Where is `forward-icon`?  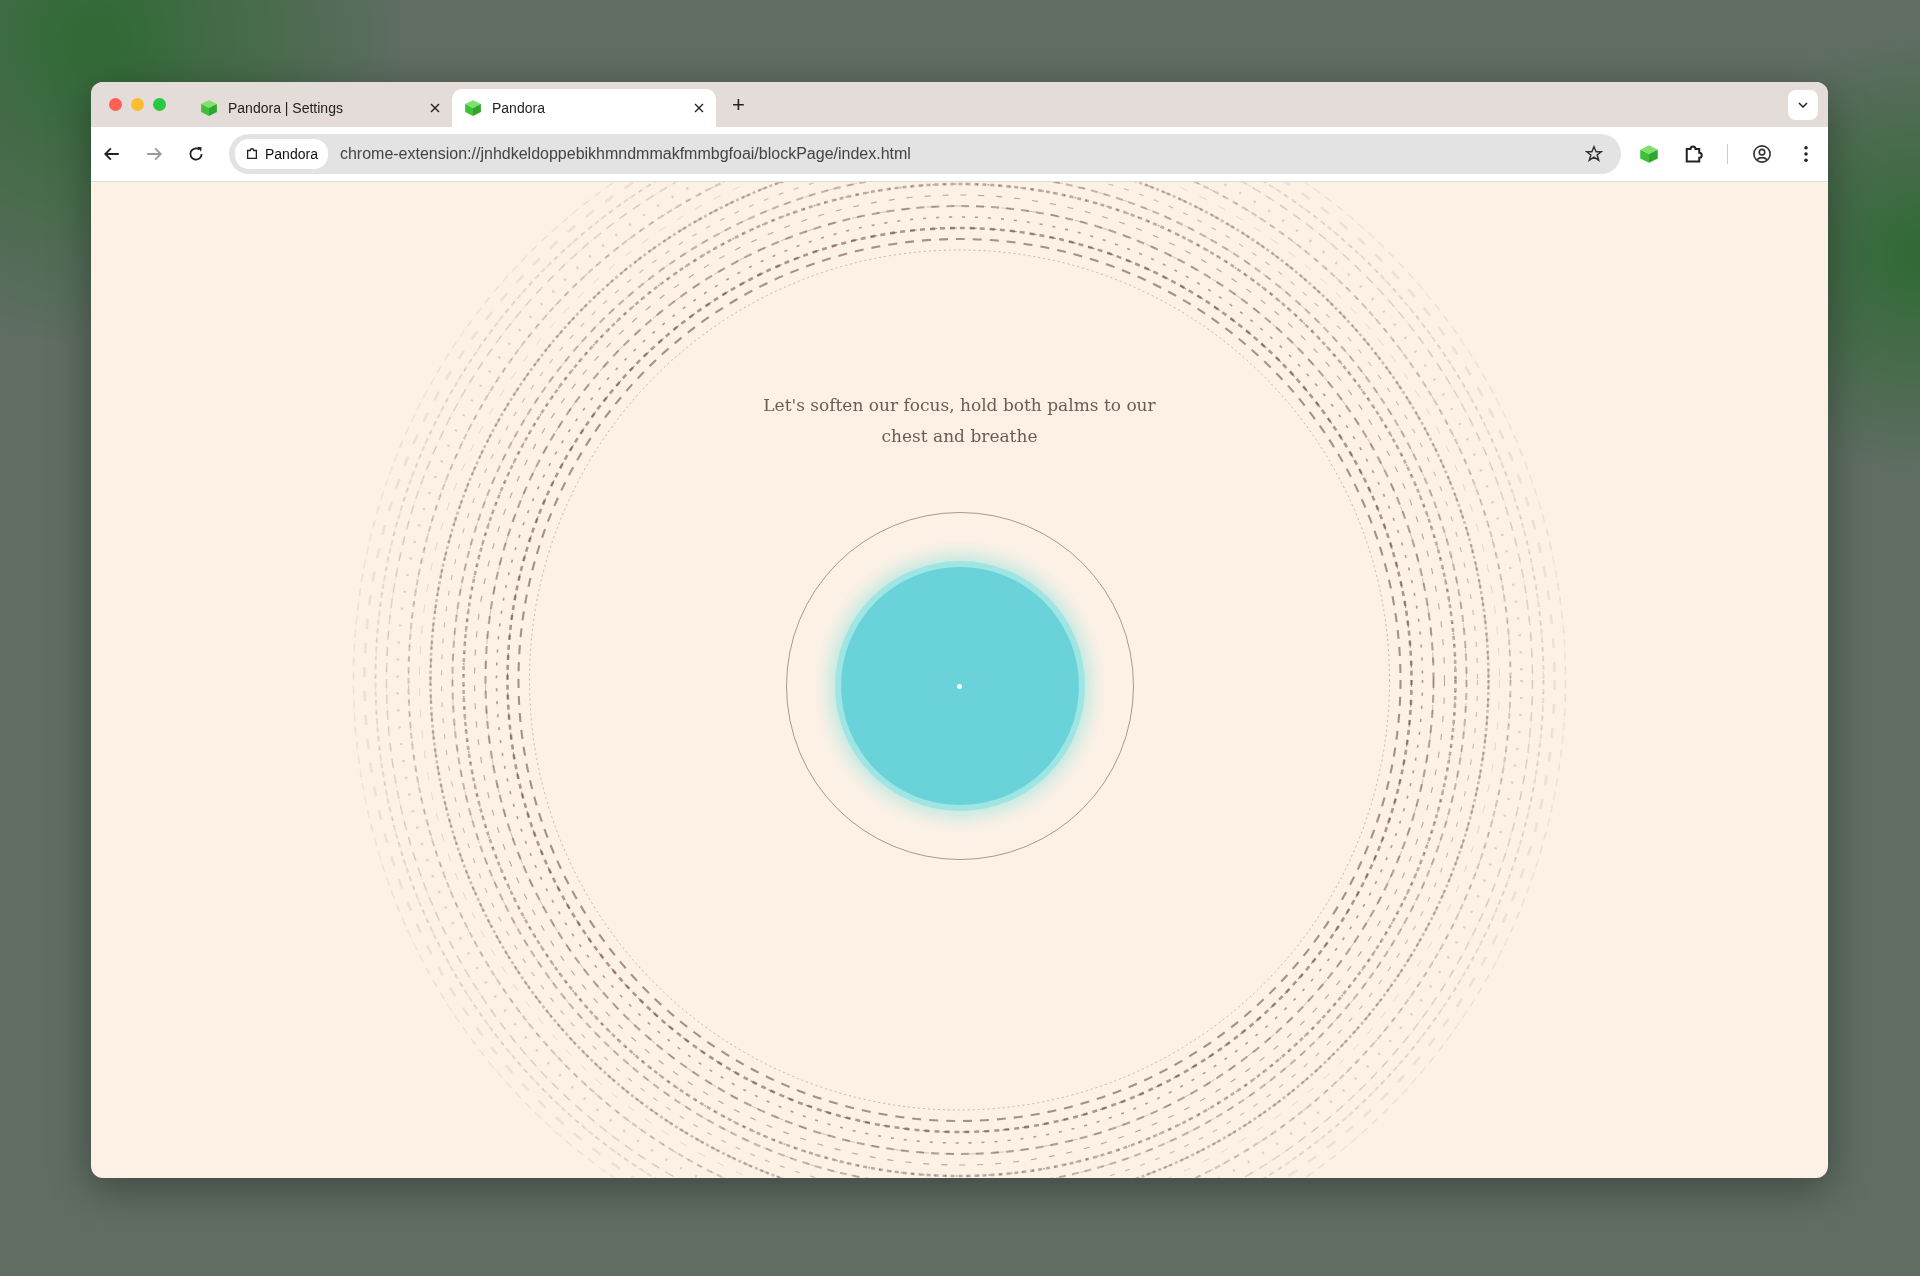
forward-icon is located at coordinates (154, 154).